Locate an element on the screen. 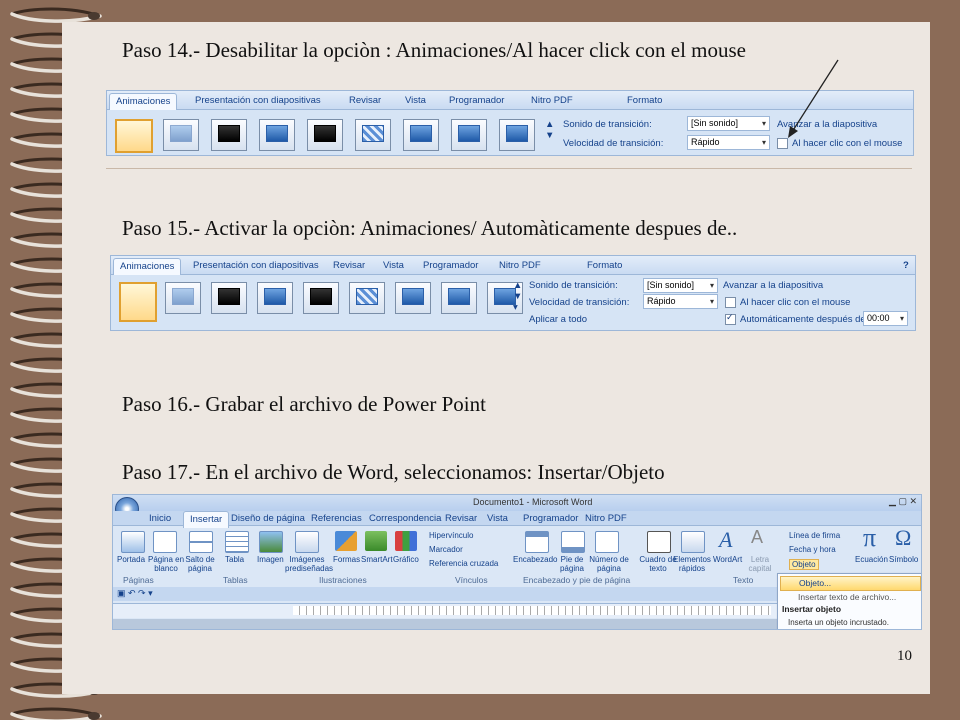  smartart-icon is located at coordinates (376, 541).